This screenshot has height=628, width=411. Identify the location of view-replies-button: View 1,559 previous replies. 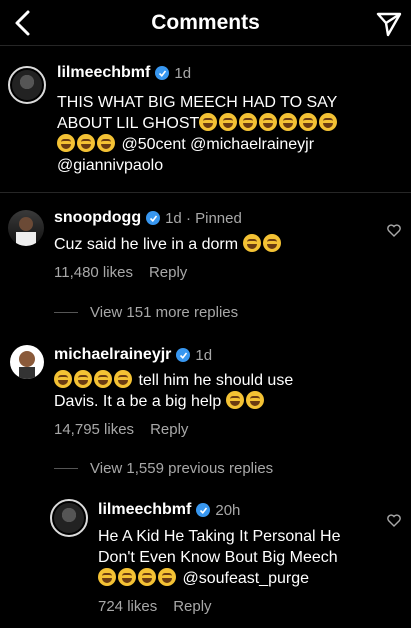
(163, 468).